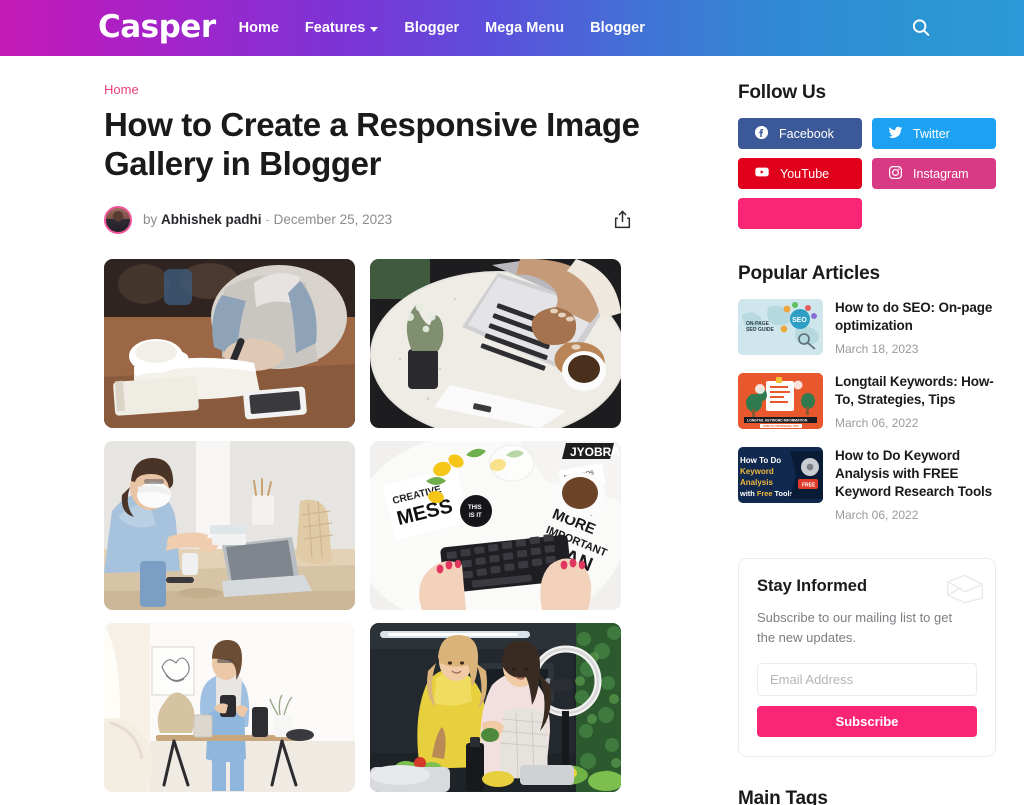 This screenshot has height=805, width=1024. What do you see at coordinates (895, 174) in the screenshot?
I see `instagram-icon` at bounding box center [895, 174].